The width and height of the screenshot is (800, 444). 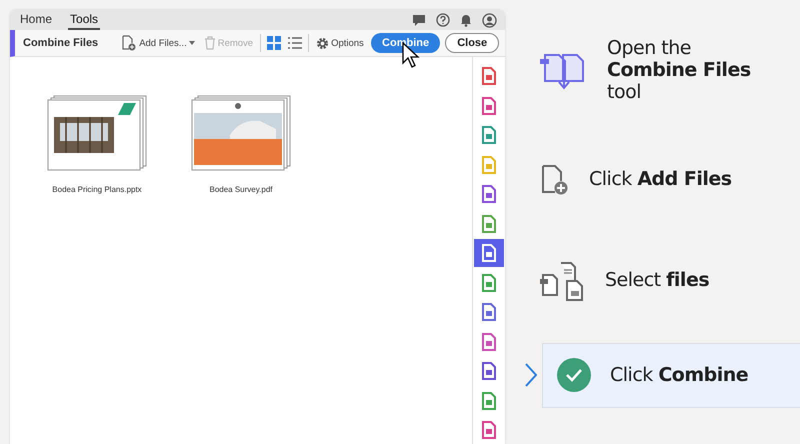 I want to click on document-icon, so click(x=489, y=253).